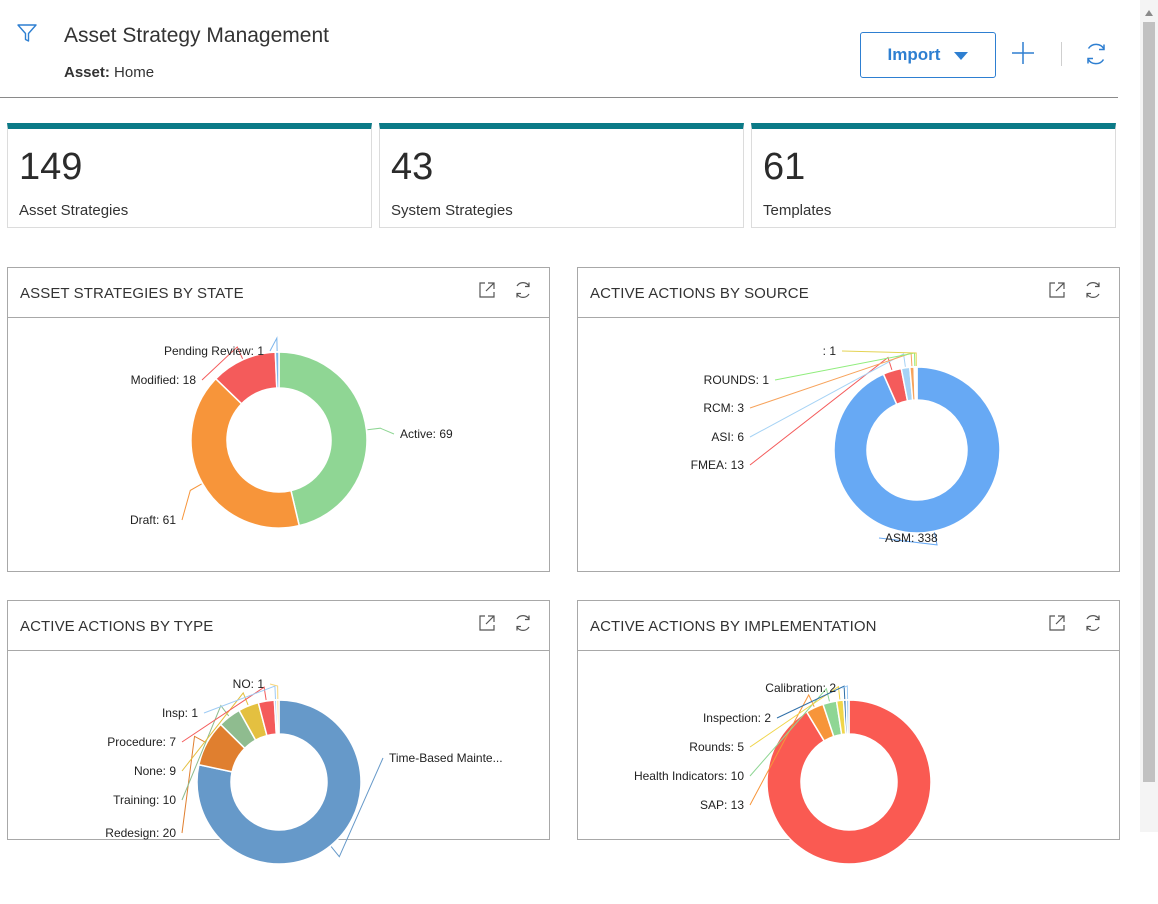  I want to click on data-label: Health Indicators: 10, so click(689, 776).